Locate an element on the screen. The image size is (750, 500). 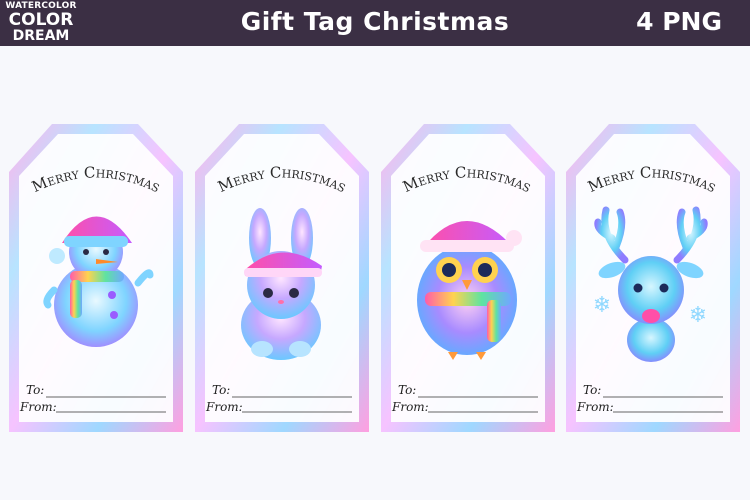
tag-4-to-label: To: is located at coordinates (592, 390).